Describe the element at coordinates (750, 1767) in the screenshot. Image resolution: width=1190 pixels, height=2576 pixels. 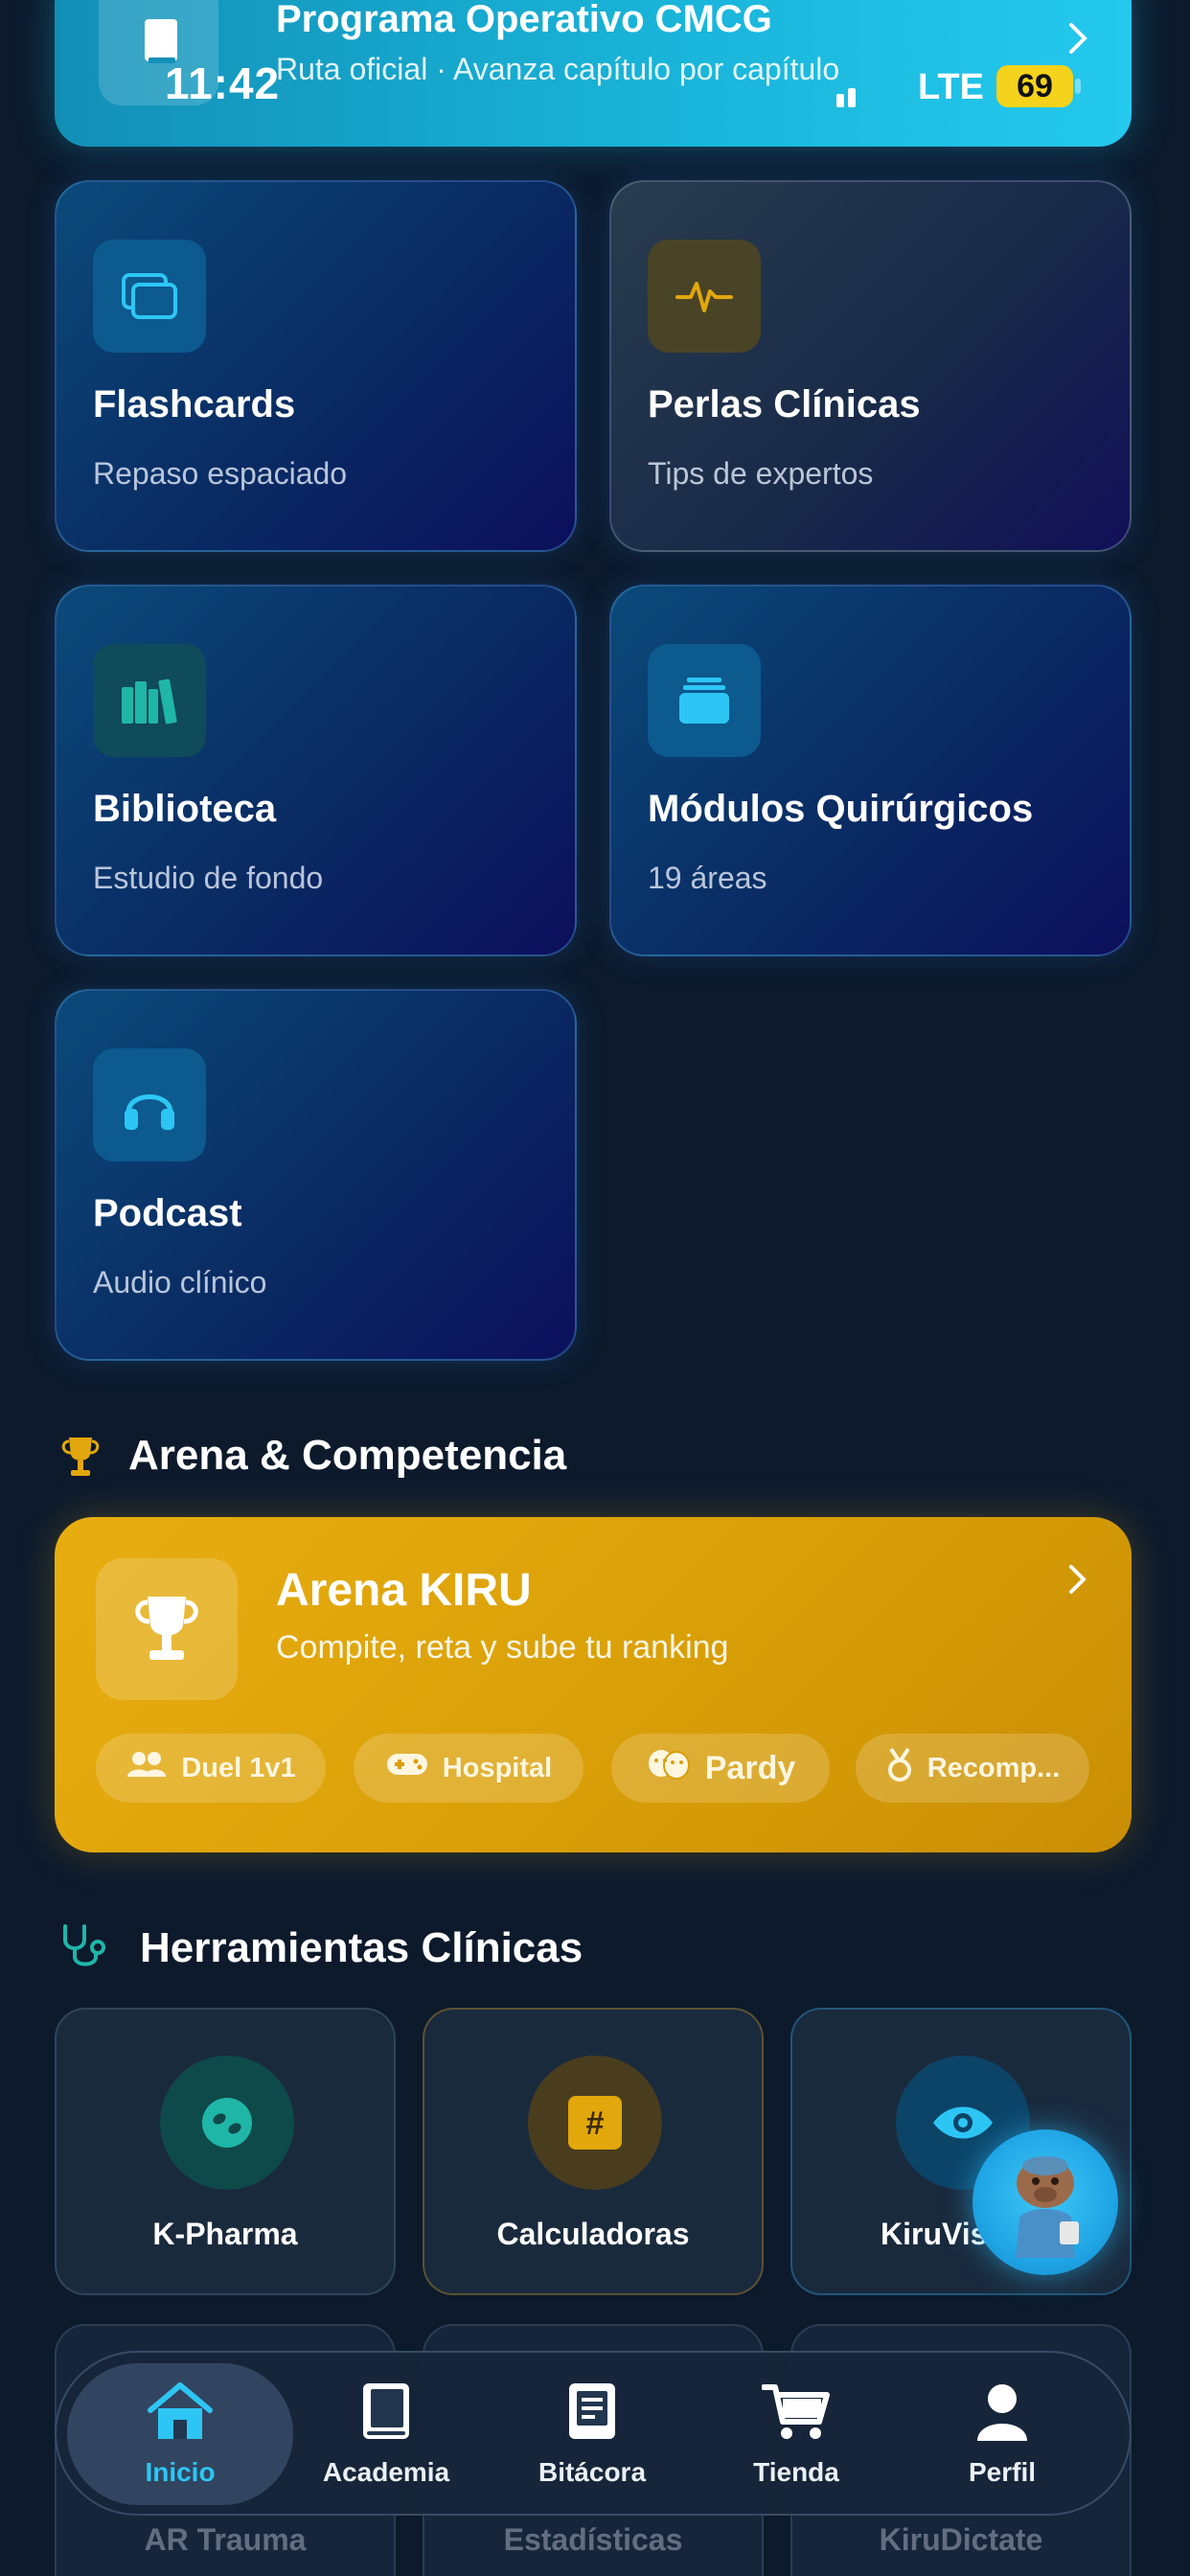
I see `chip-label: Pardy` at that location.